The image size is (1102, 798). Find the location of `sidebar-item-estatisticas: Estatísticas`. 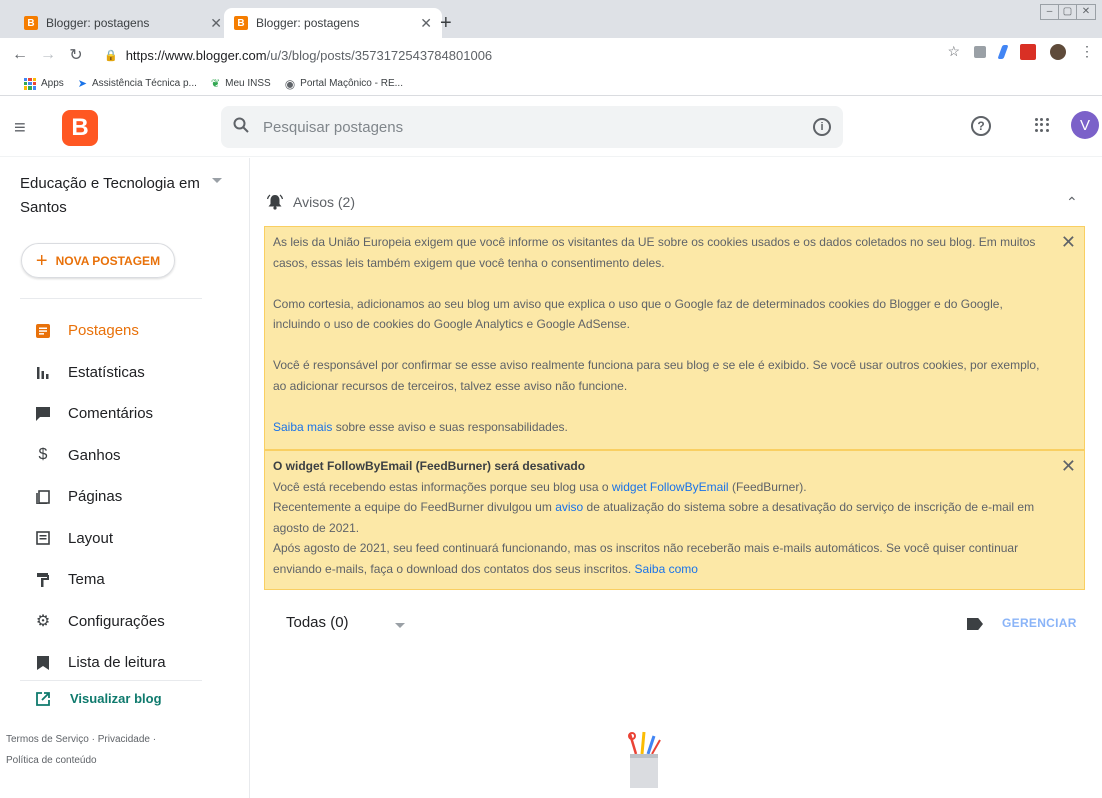

sidebar-item-estatisticas: Estatísticas is located at coordinates (125, 373).